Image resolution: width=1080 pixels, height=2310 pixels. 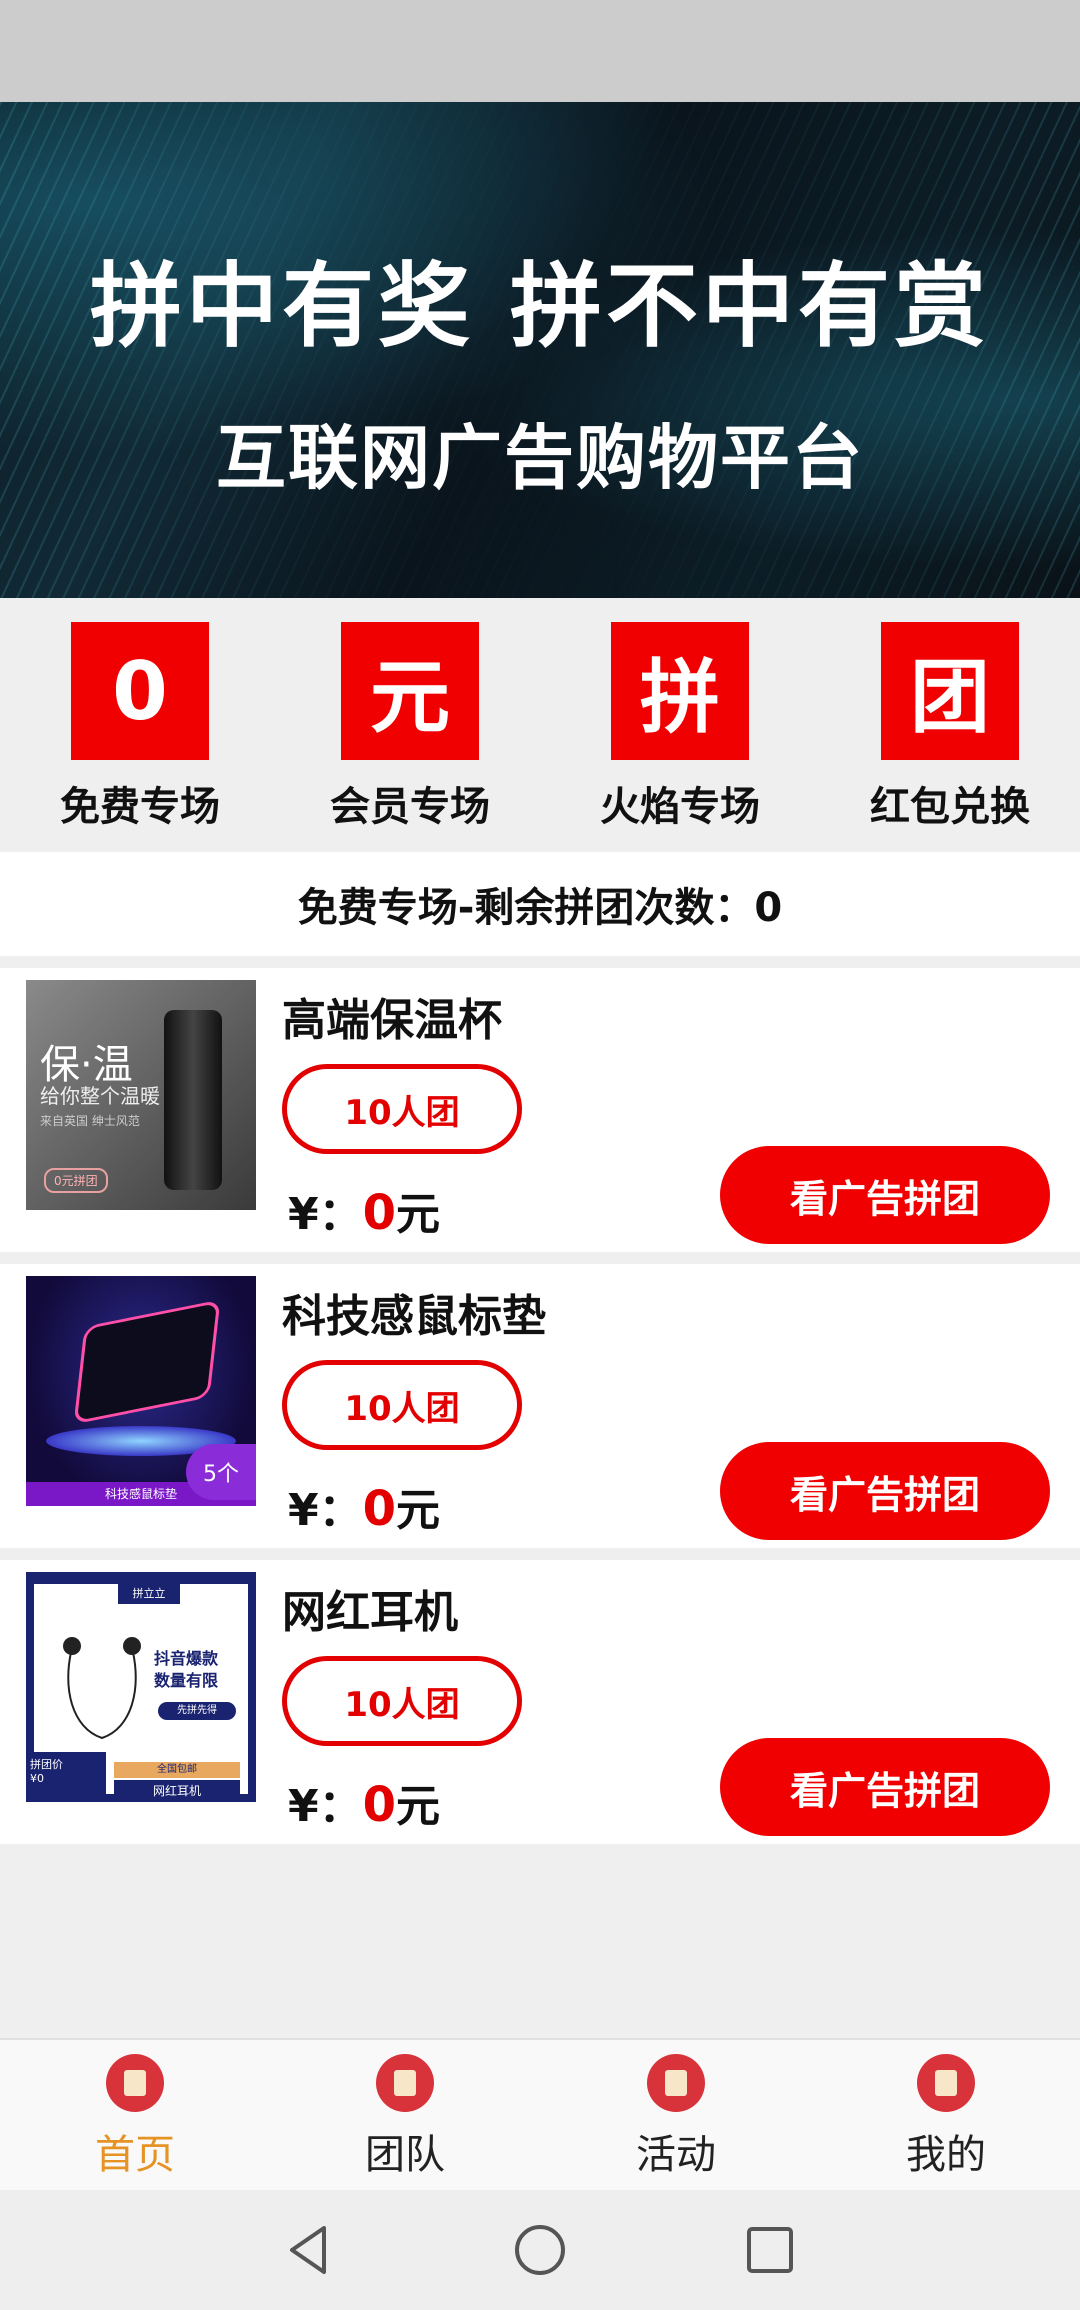 I want to click on category-tile: 拼, so click(x=680, y=691).